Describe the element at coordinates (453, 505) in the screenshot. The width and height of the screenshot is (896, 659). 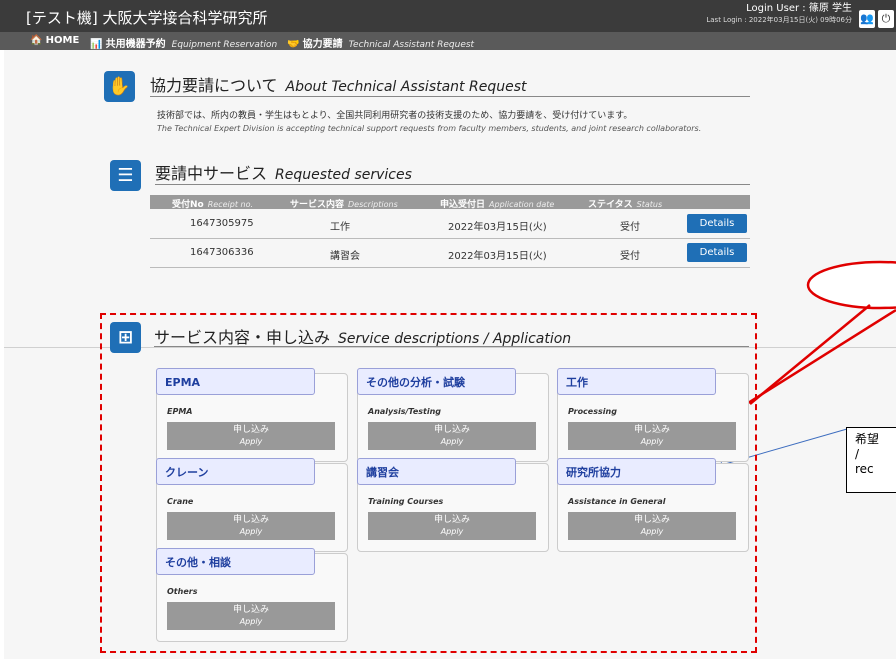
I see `service-card: 講習会 Training Courses 申し込み Apply` at that location.